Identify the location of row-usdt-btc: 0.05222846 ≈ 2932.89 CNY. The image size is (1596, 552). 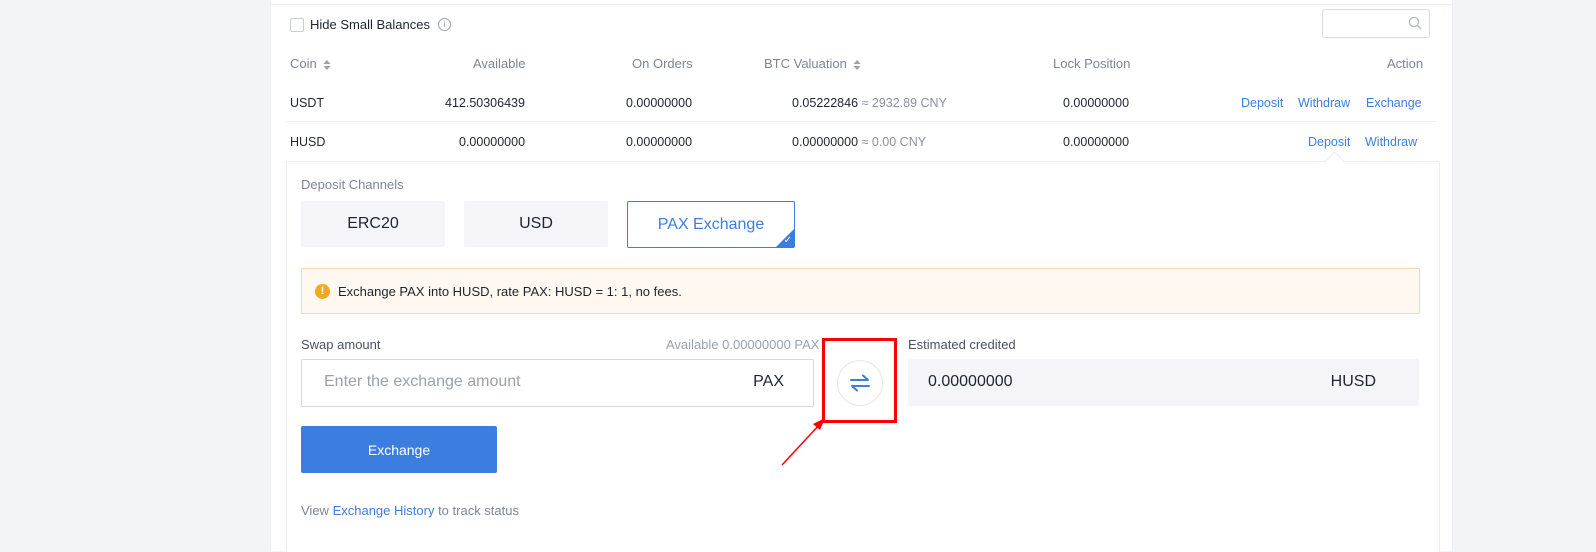
(869, 103).